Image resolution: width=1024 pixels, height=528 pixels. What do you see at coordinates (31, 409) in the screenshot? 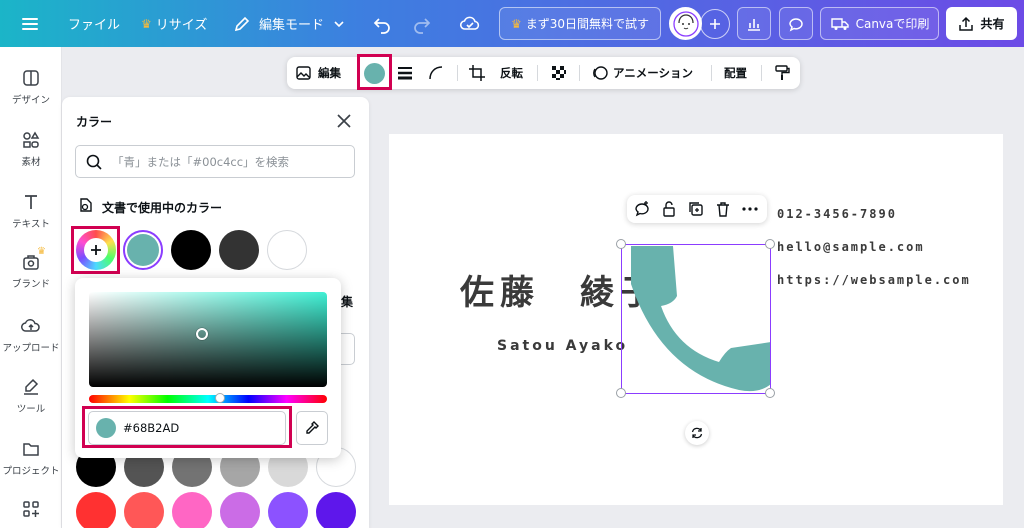
I see `sidebar-item-label: ツール` at bounding box center [31, 409].